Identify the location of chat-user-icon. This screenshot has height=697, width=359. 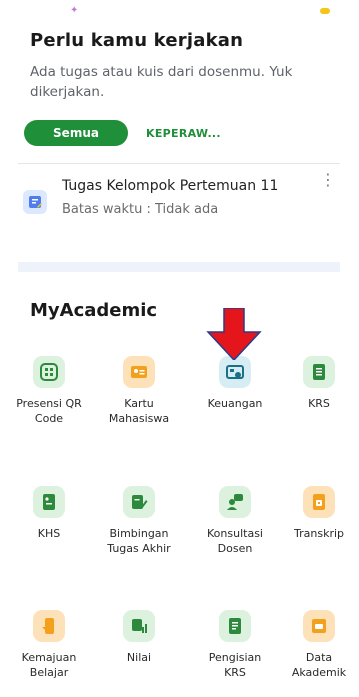
(235, 502).